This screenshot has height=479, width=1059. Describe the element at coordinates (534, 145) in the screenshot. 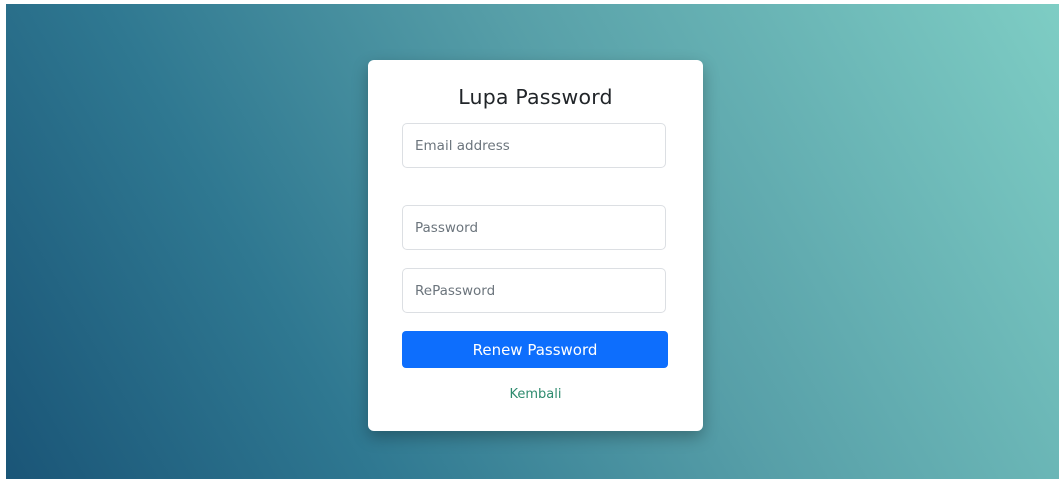

I see `email-field` at that location.